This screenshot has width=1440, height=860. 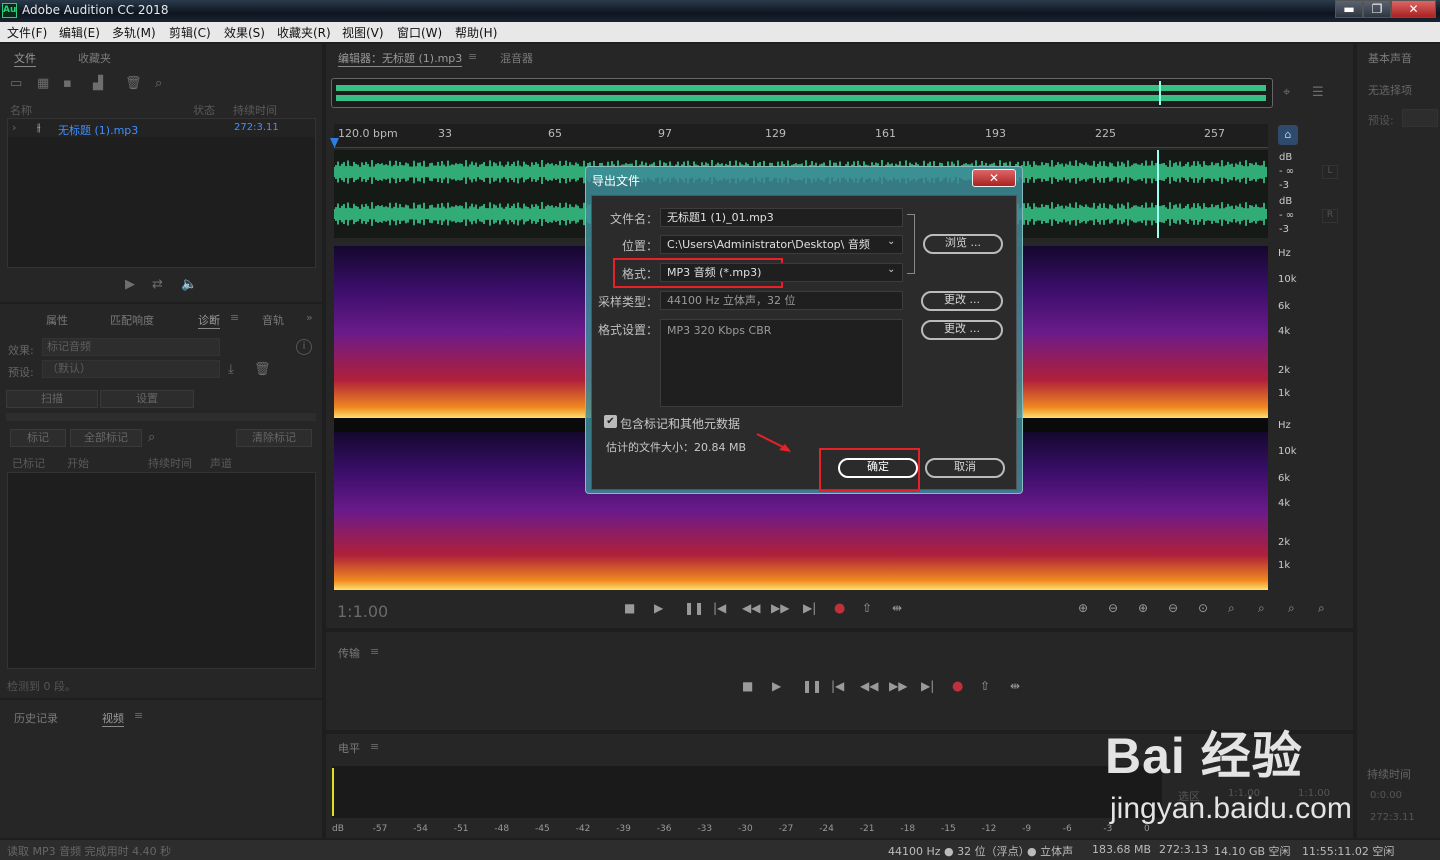 What do you see at coordinates (189, 284) in the screenshot?
I see `autoplay-icon: 🔈` at bounding box center [189, 284].